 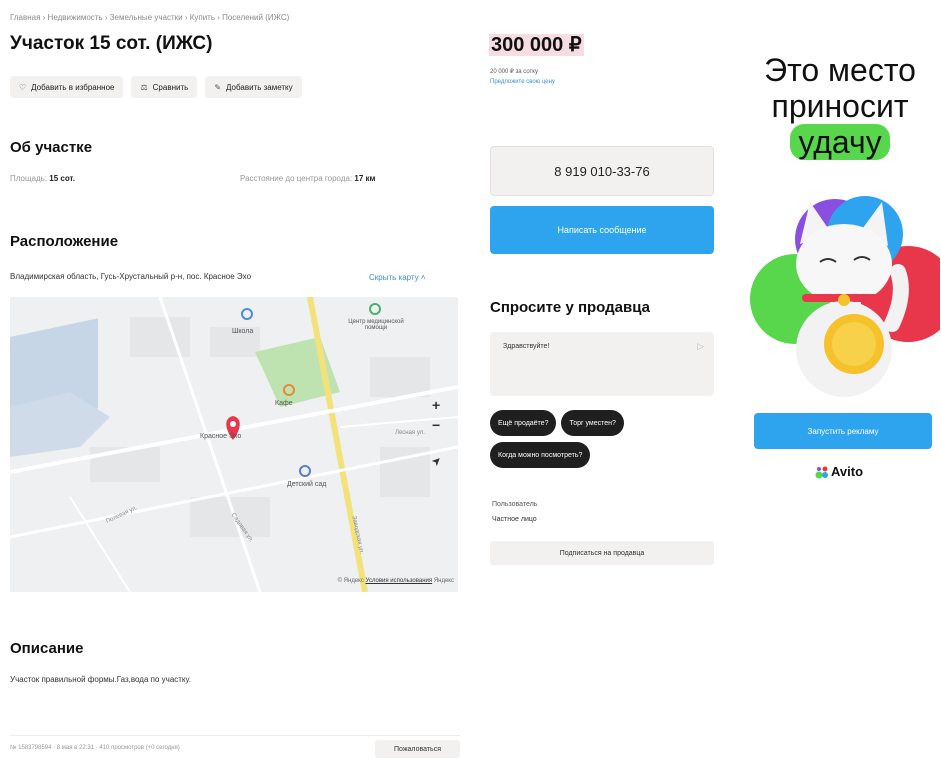 I want to click on add-note-label: Добавить заметку, so click(x=259, y=87).